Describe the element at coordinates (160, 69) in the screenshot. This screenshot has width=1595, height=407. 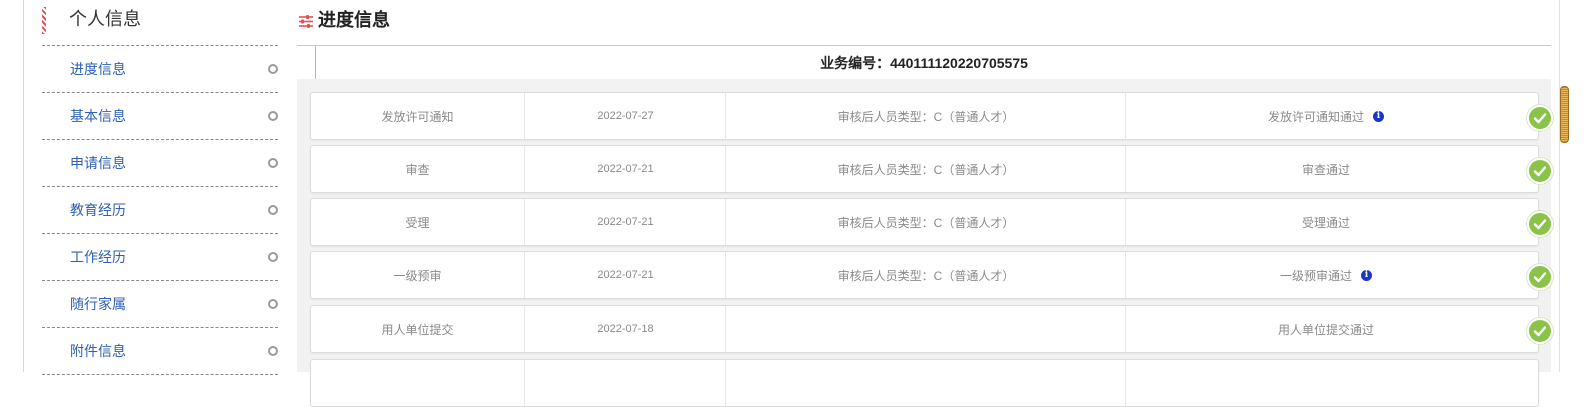
I see `sidebar-item-progress: 进度信息` at that location.